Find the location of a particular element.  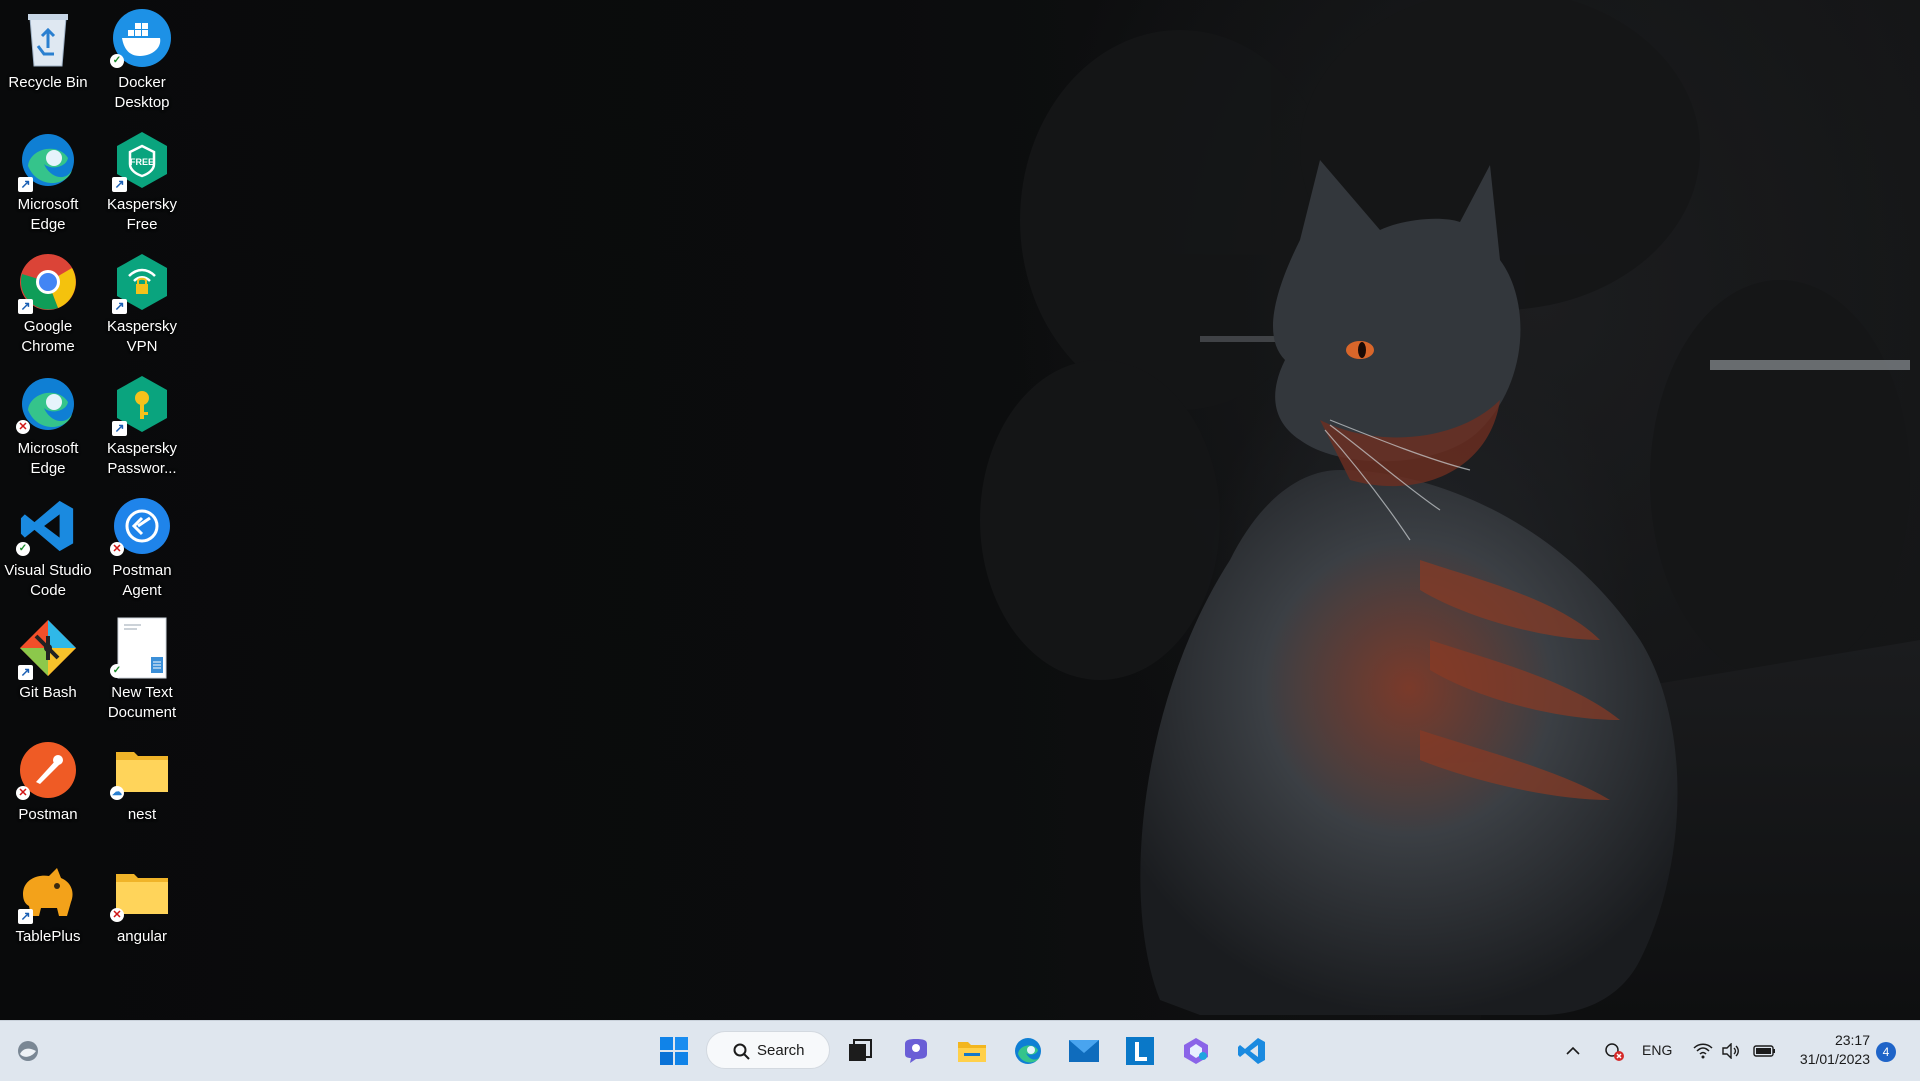

clock-date: 31/01/2023 is located at coordinates (1834, 1059).